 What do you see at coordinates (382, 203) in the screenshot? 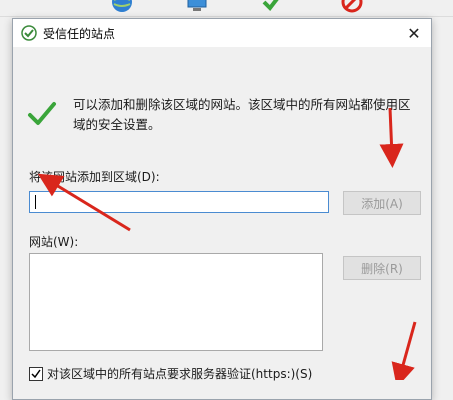
I see `add-button: 添加(A)` at bounding box center [382, 203].